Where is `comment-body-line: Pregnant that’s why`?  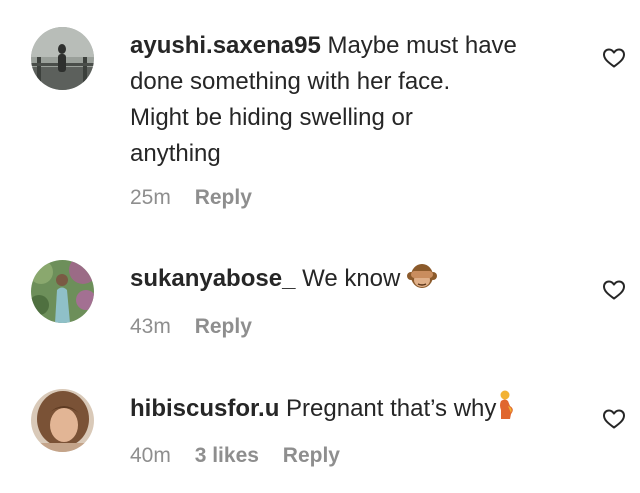
comment-body-line: Pregnant that’s why is located at coordinates (391, 408).